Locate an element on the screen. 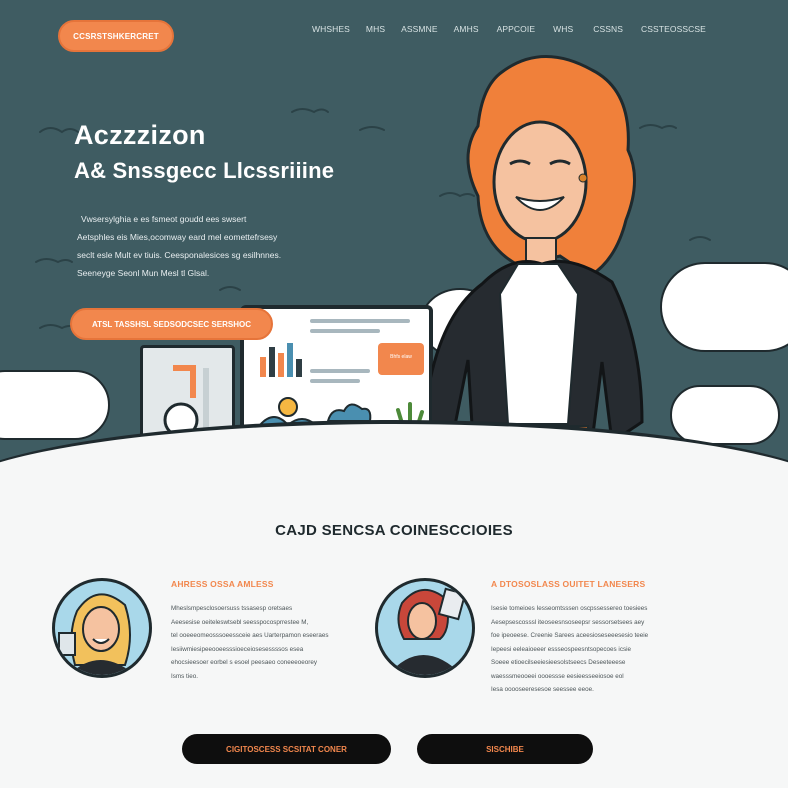 The height and width of the screenshot is (788, 788). nav-item: CSSNS is located at coordinates (608, 29).